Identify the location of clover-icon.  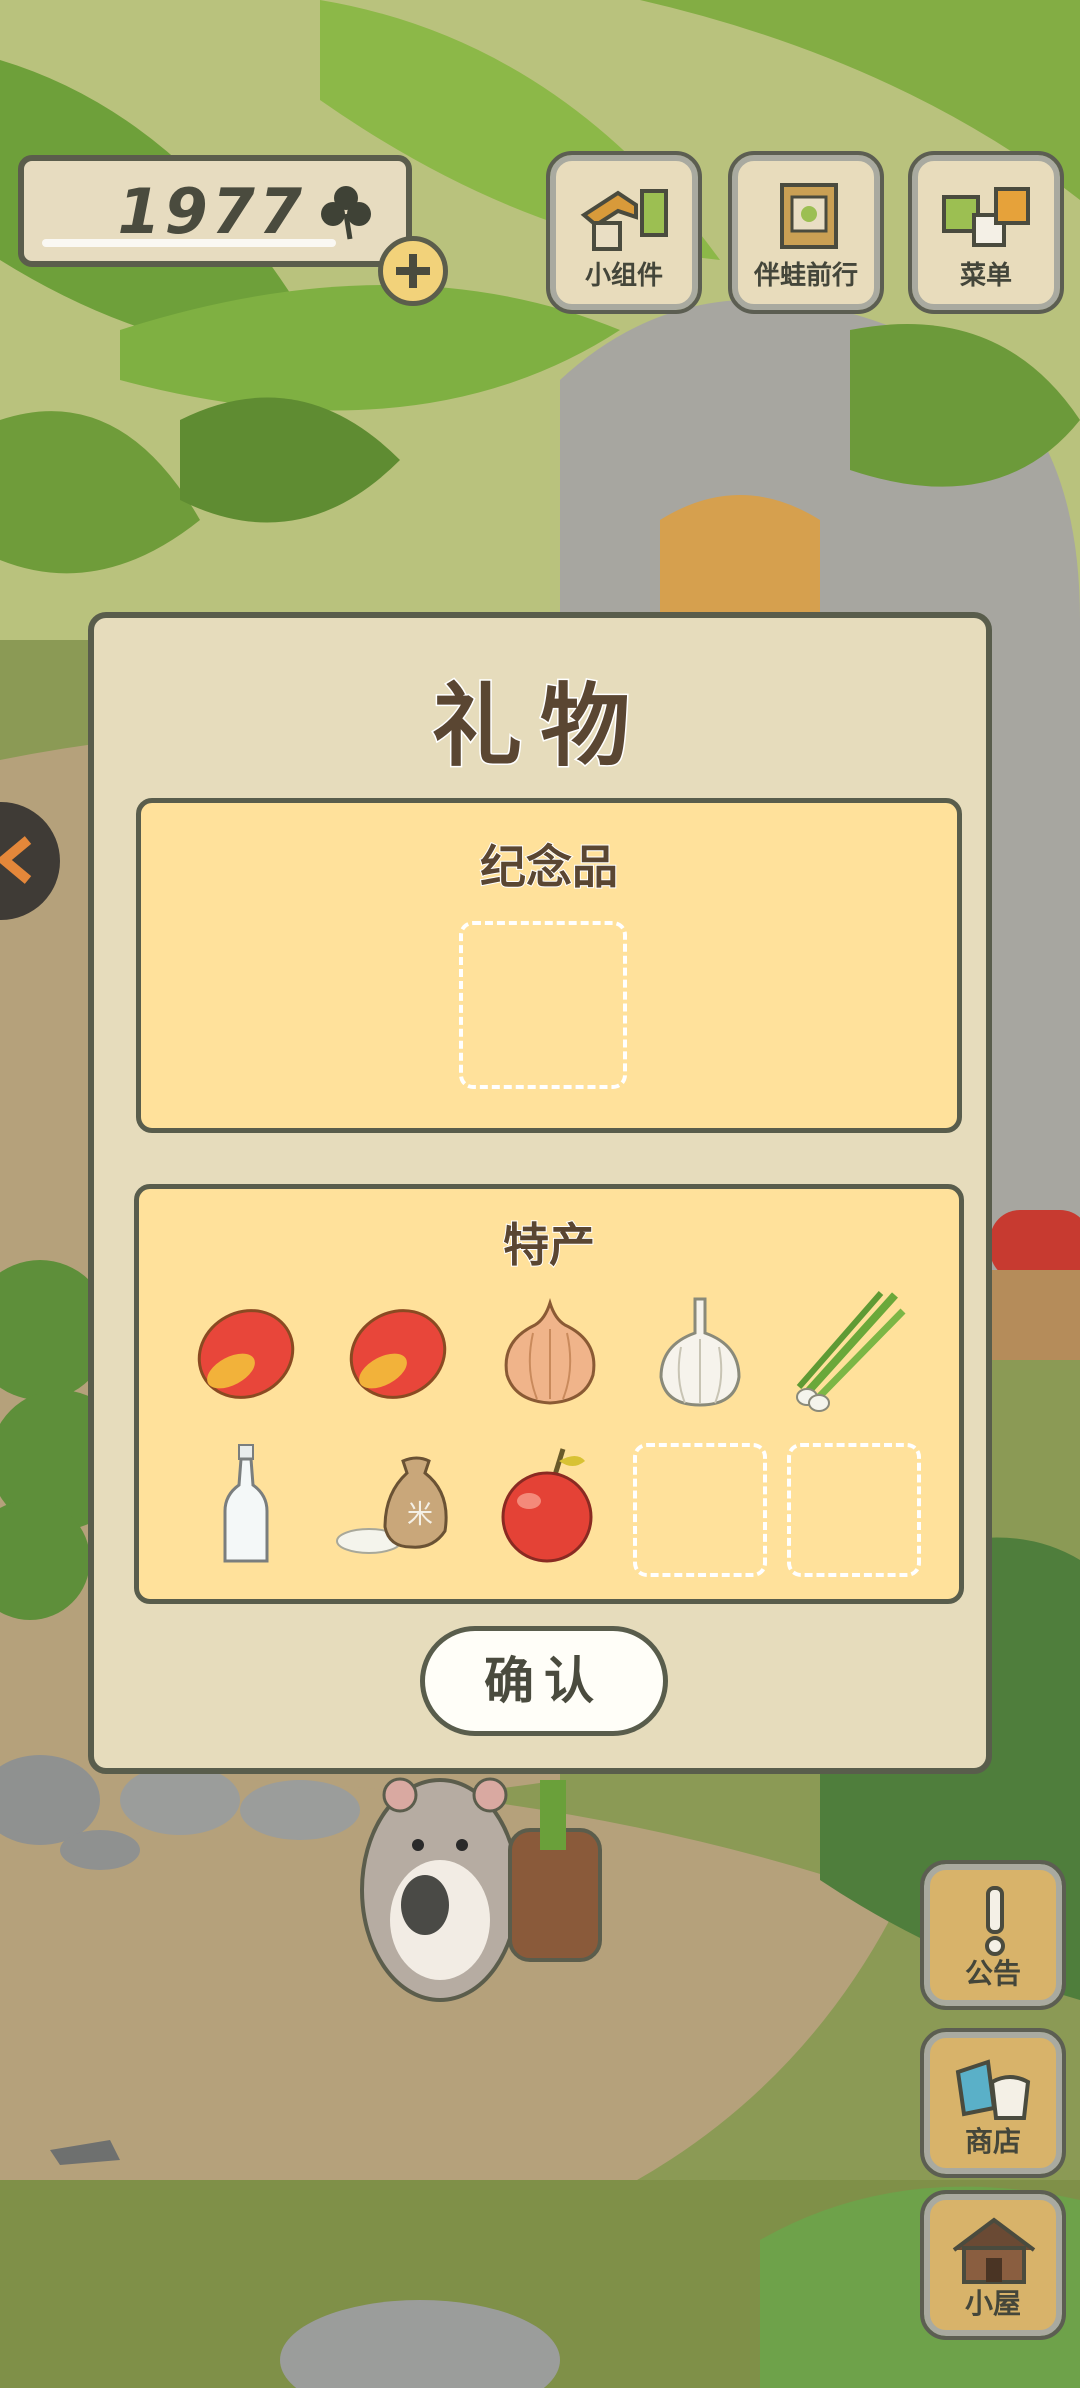
(346, 213).